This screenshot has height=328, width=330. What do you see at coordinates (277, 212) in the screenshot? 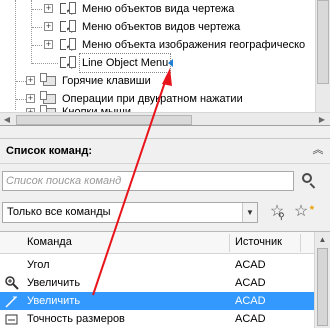
I see `find-command-icon: ☆ ⚲` at bounding box center [277, 212].